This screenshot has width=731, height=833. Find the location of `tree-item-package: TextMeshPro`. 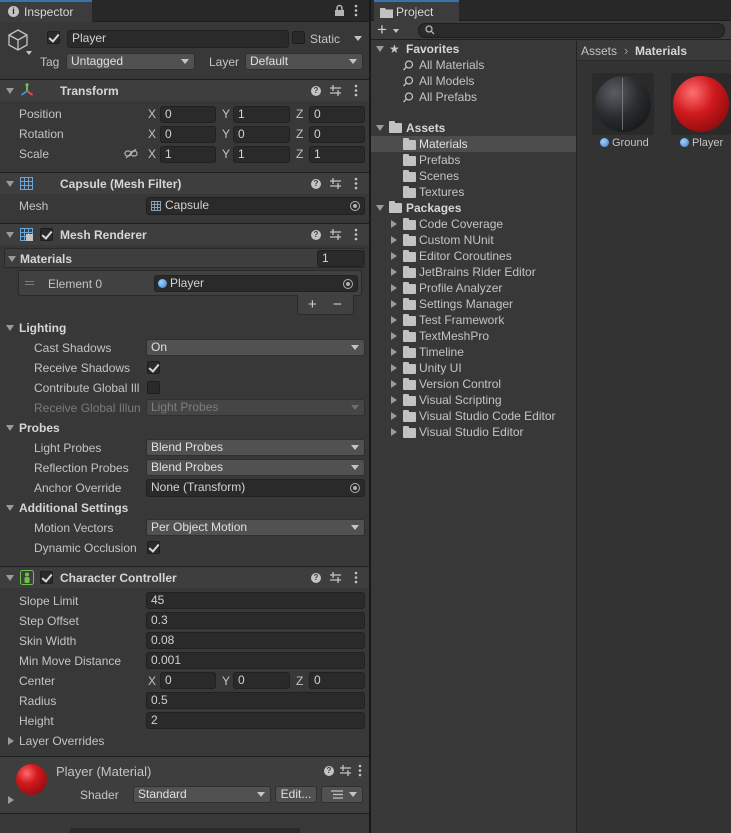

tree-item-package: TextMeshPro is located at coordinates (473, 336).